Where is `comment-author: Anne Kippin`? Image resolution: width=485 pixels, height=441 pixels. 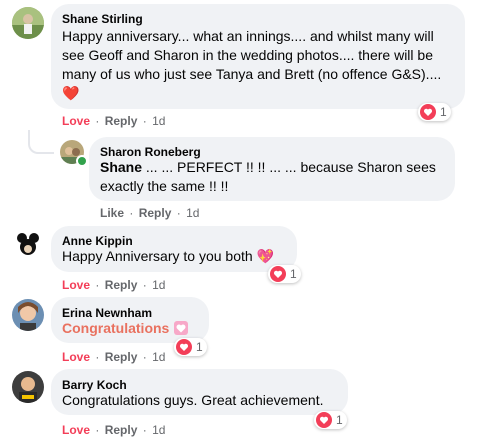 comment-author: Anne Kippin is located at coordinates (97, 241).